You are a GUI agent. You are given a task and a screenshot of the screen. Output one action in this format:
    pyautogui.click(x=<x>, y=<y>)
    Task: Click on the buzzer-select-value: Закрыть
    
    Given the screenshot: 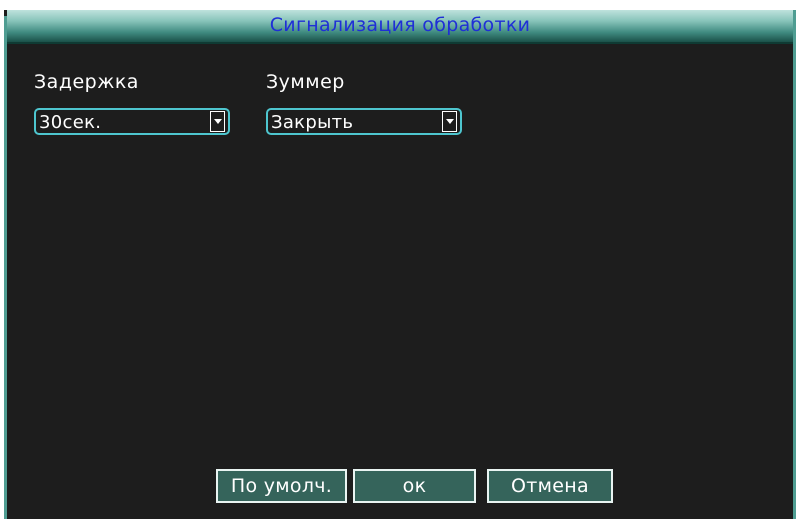 What is the action you would take?
    pyautogui.click(x=312, y=122)
    